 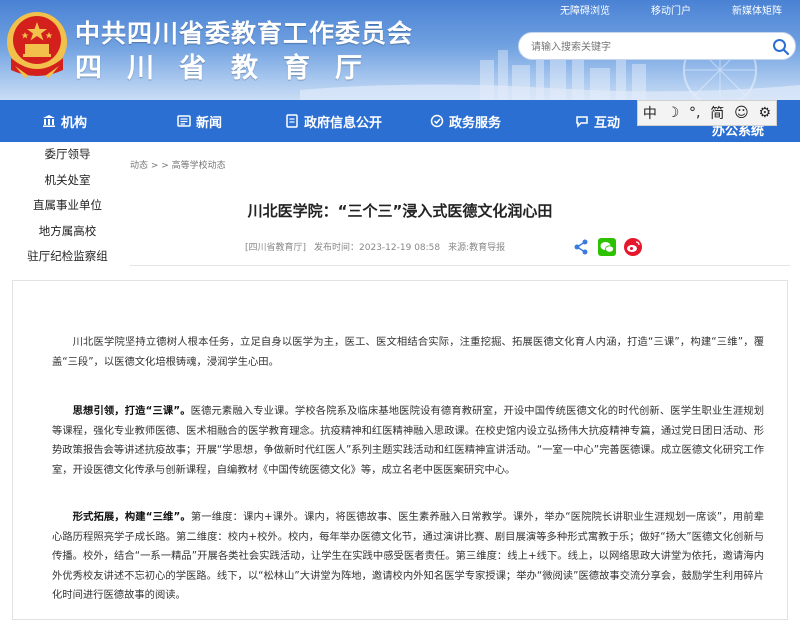 I want to click on search-box, so click(x=657, y=46).